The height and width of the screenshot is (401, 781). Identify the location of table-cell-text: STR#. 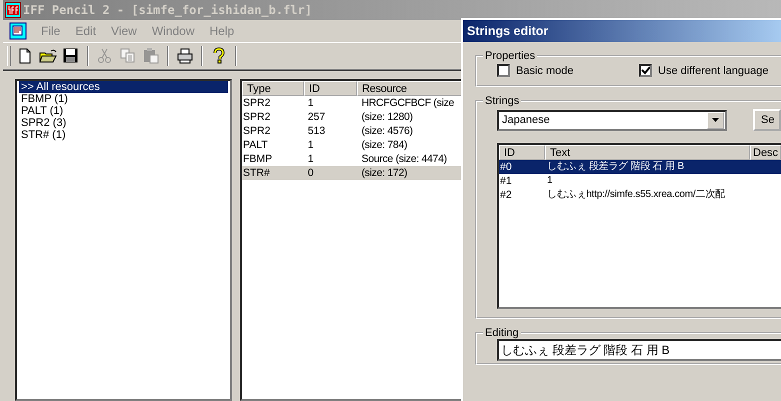
(256, 173).